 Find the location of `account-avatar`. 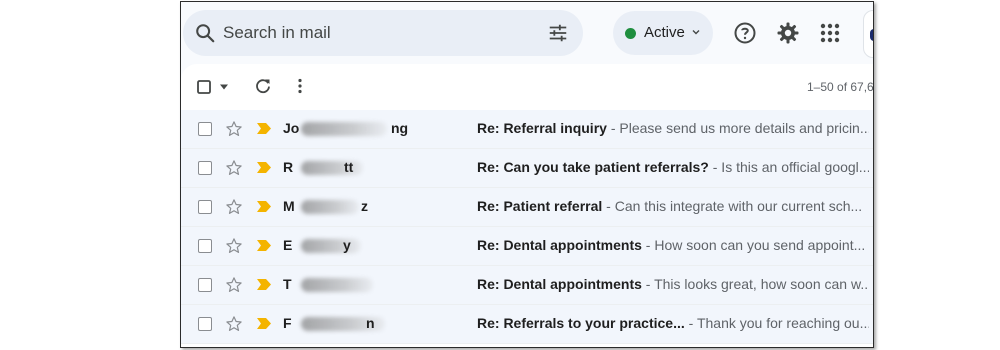

account-avatar is located at coordinates (868, 34).